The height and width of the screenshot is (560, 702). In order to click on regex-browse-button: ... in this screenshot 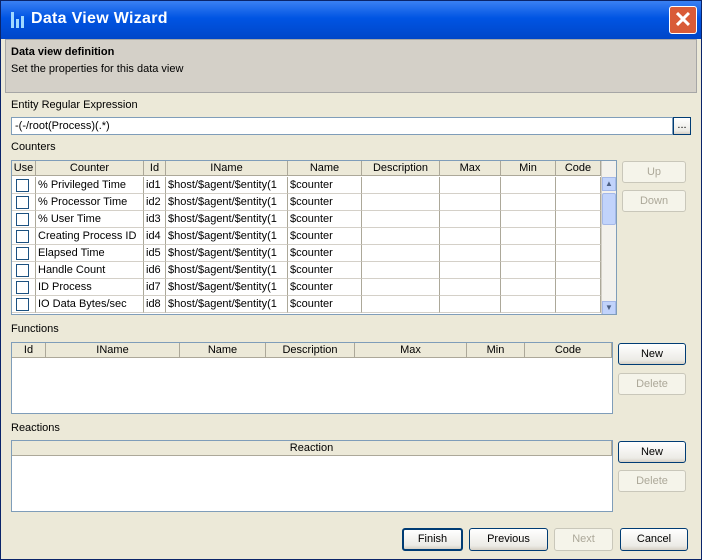, I will do `click(682, 126)`.